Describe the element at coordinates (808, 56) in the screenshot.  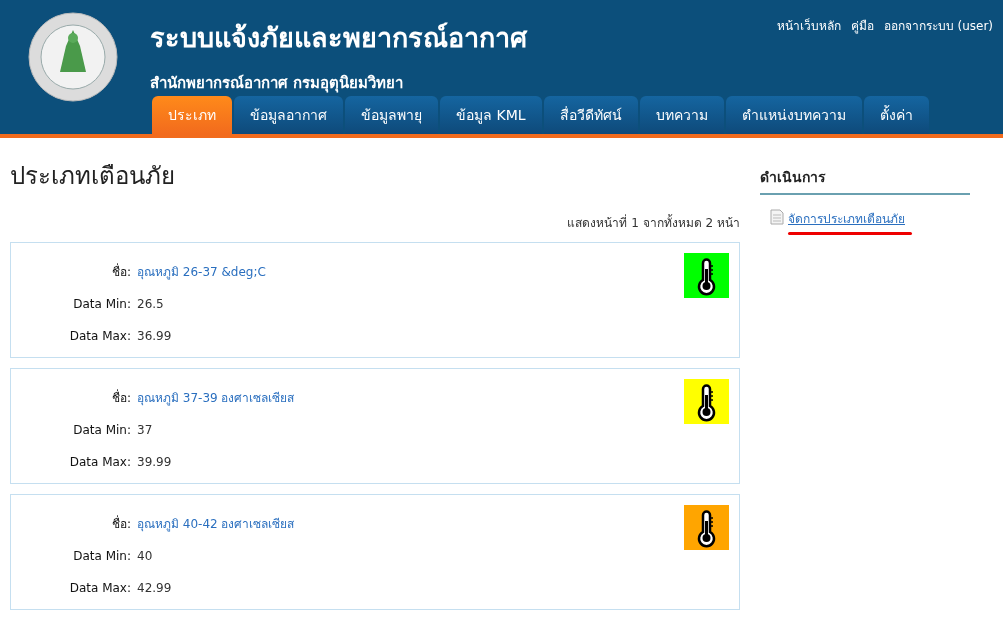
I see `header-link: หน้าเว็บหลัก` at that location.